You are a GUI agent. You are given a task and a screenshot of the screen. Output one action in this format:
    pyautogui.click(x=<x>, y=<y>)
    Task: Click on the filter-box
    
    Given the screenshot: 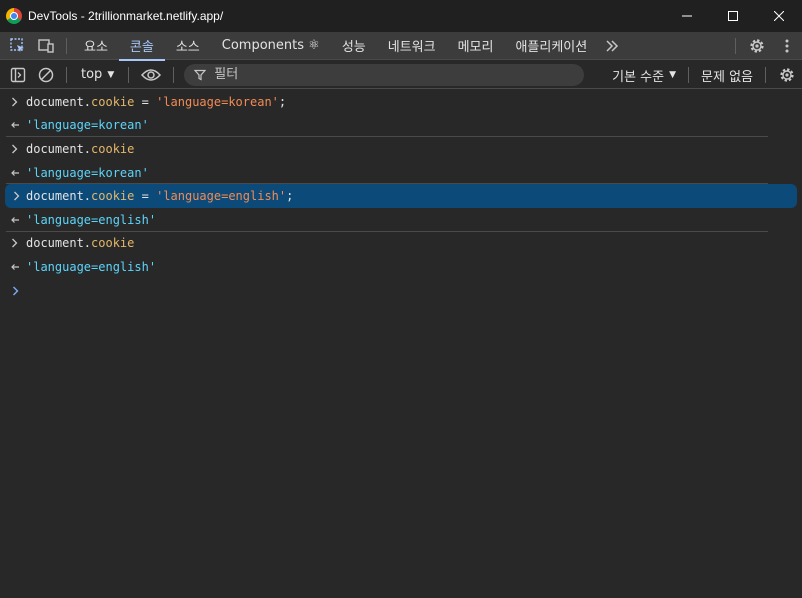 What is the action you would take?
    pyautogui.click(x=384, y=74)
    